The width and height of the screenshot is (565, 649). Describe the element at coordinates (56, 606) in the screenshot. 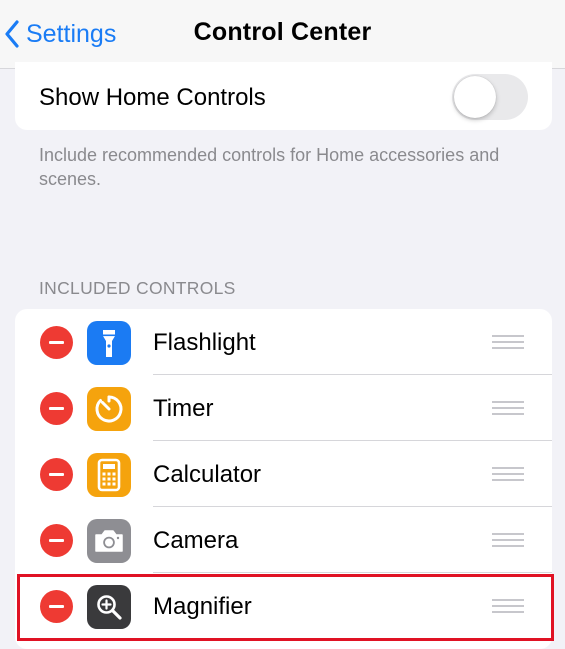

I see `remove-magnifier-button` at that location.